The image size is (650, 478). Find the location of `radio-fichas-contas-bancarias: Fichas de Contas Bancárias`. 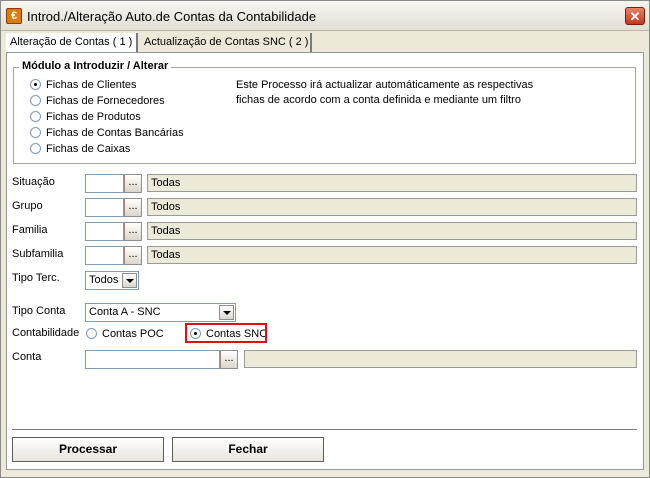

radio-fichas-contas-bancarias: Fichas de Contas Bancárias is located at coordinates (107, 133).